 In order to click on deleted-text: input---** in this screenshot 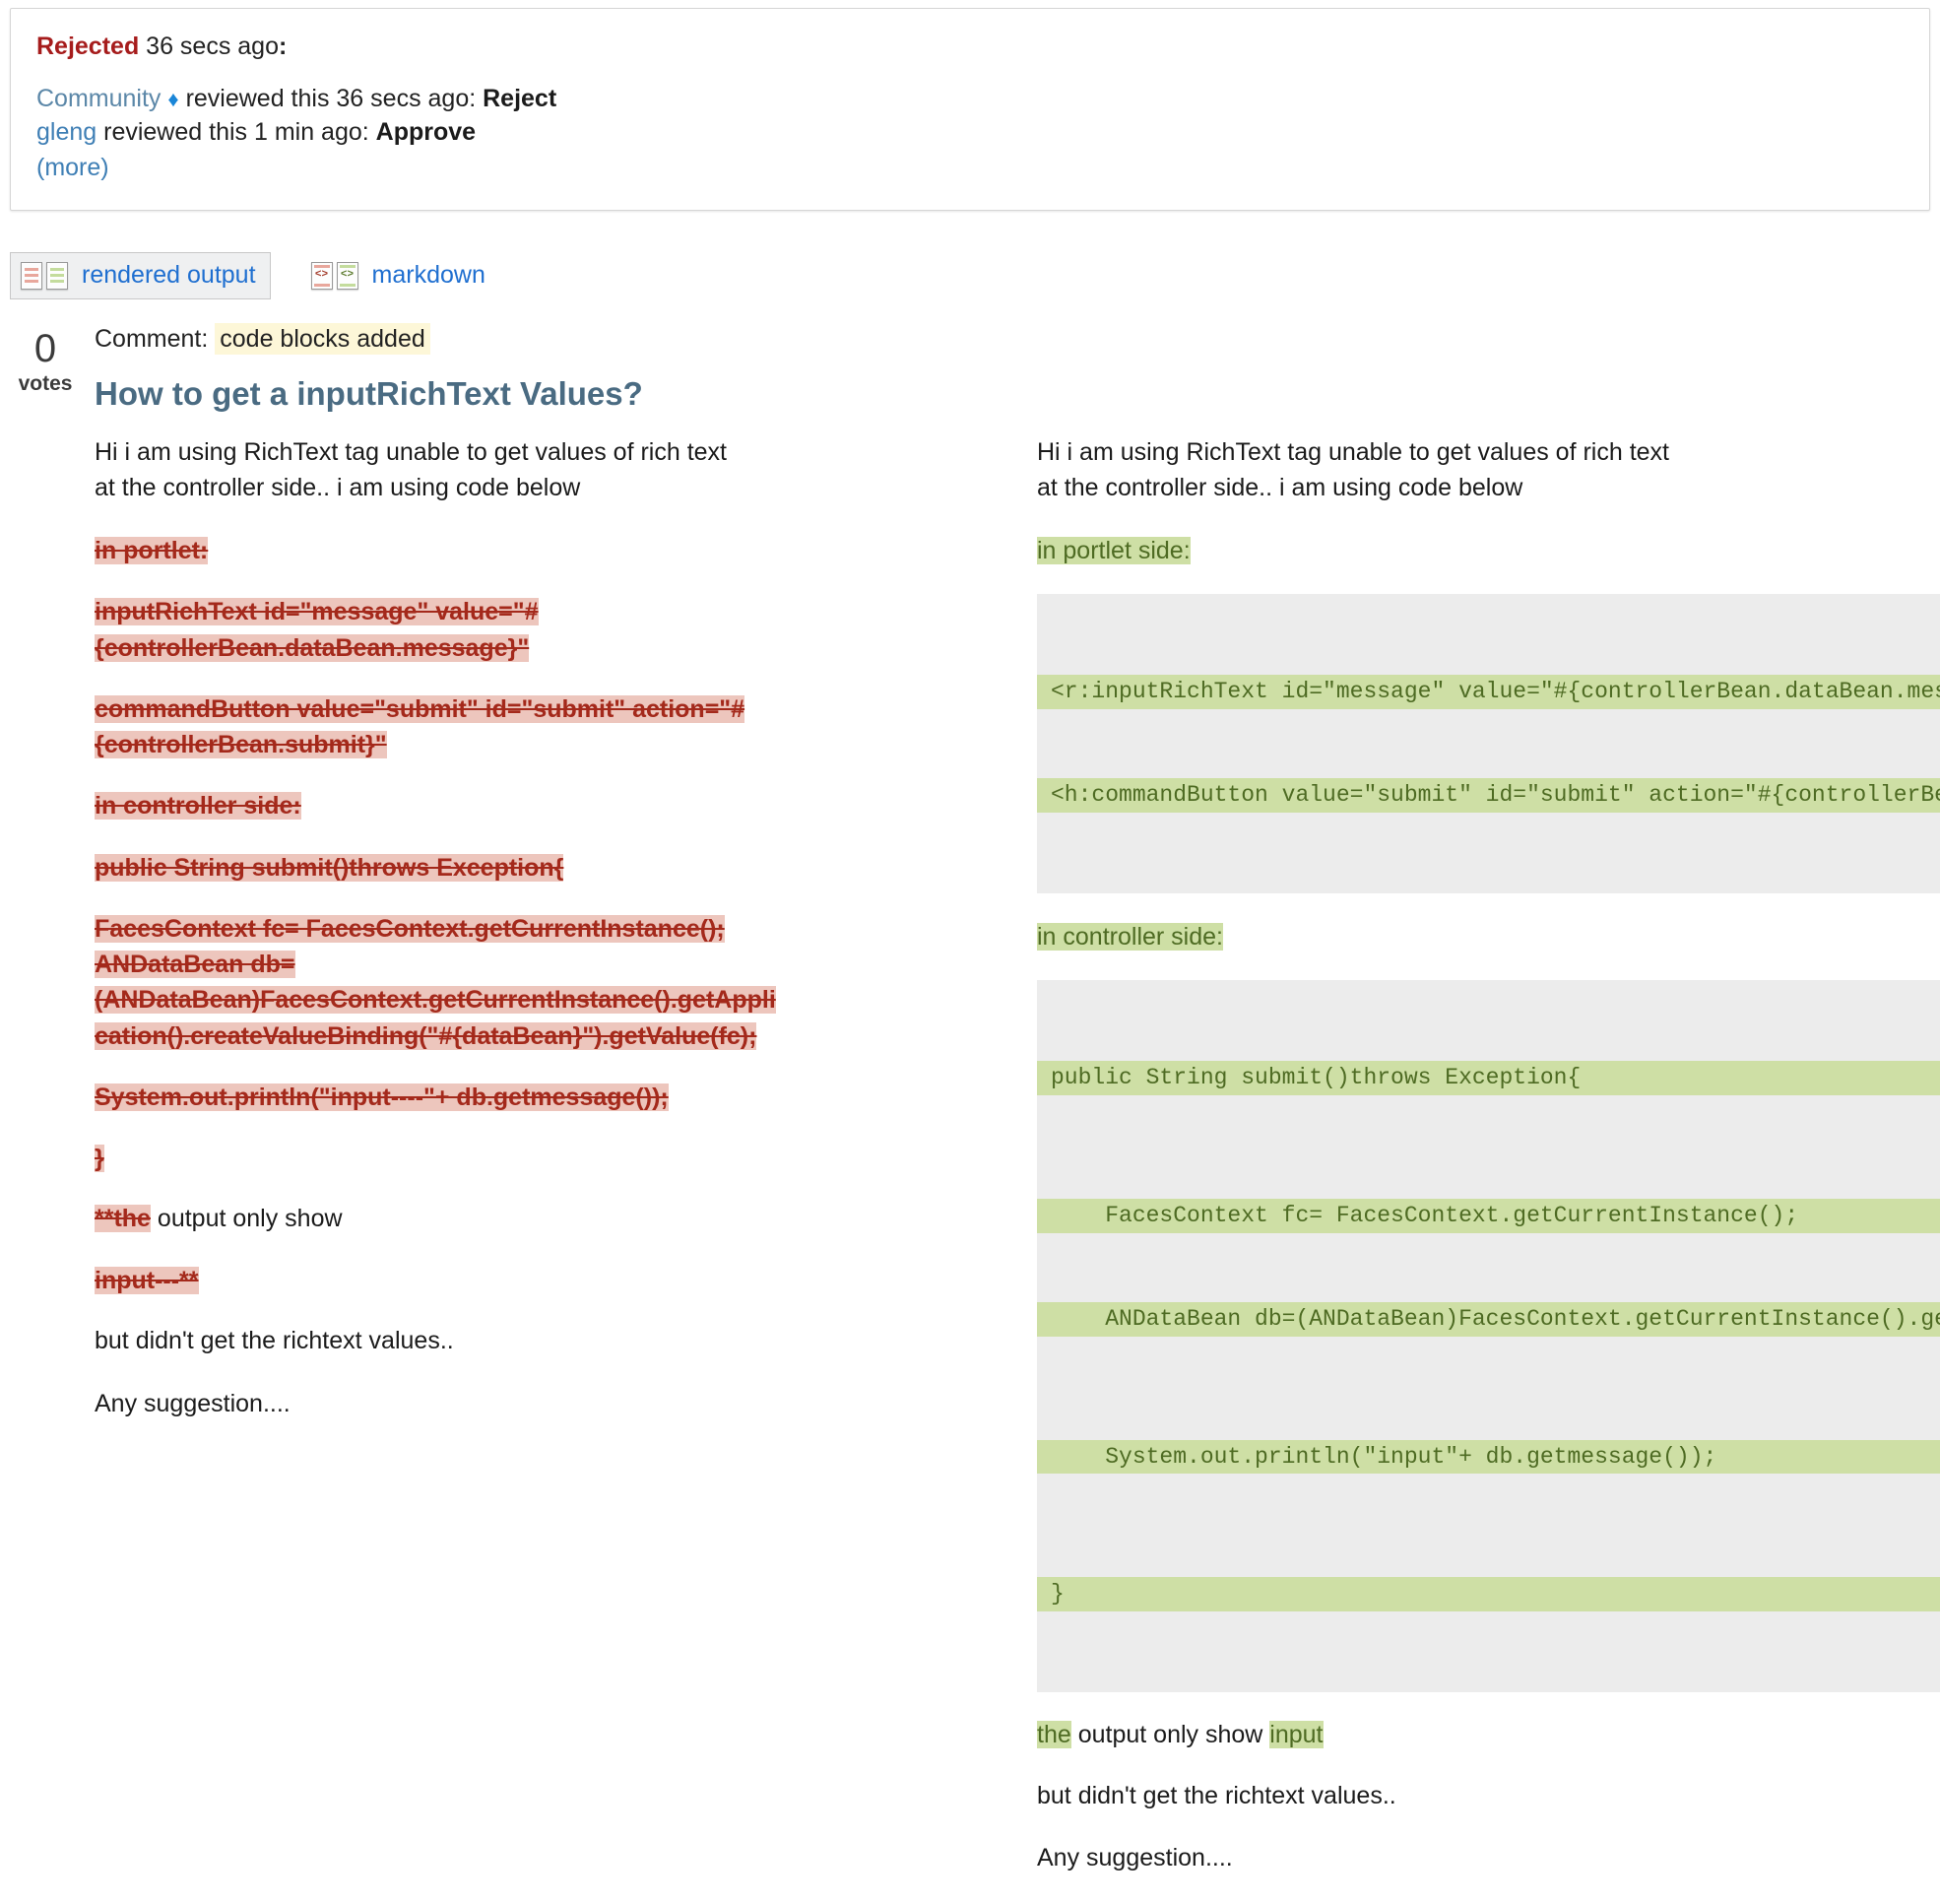, I will do `click(147, 1280)`.